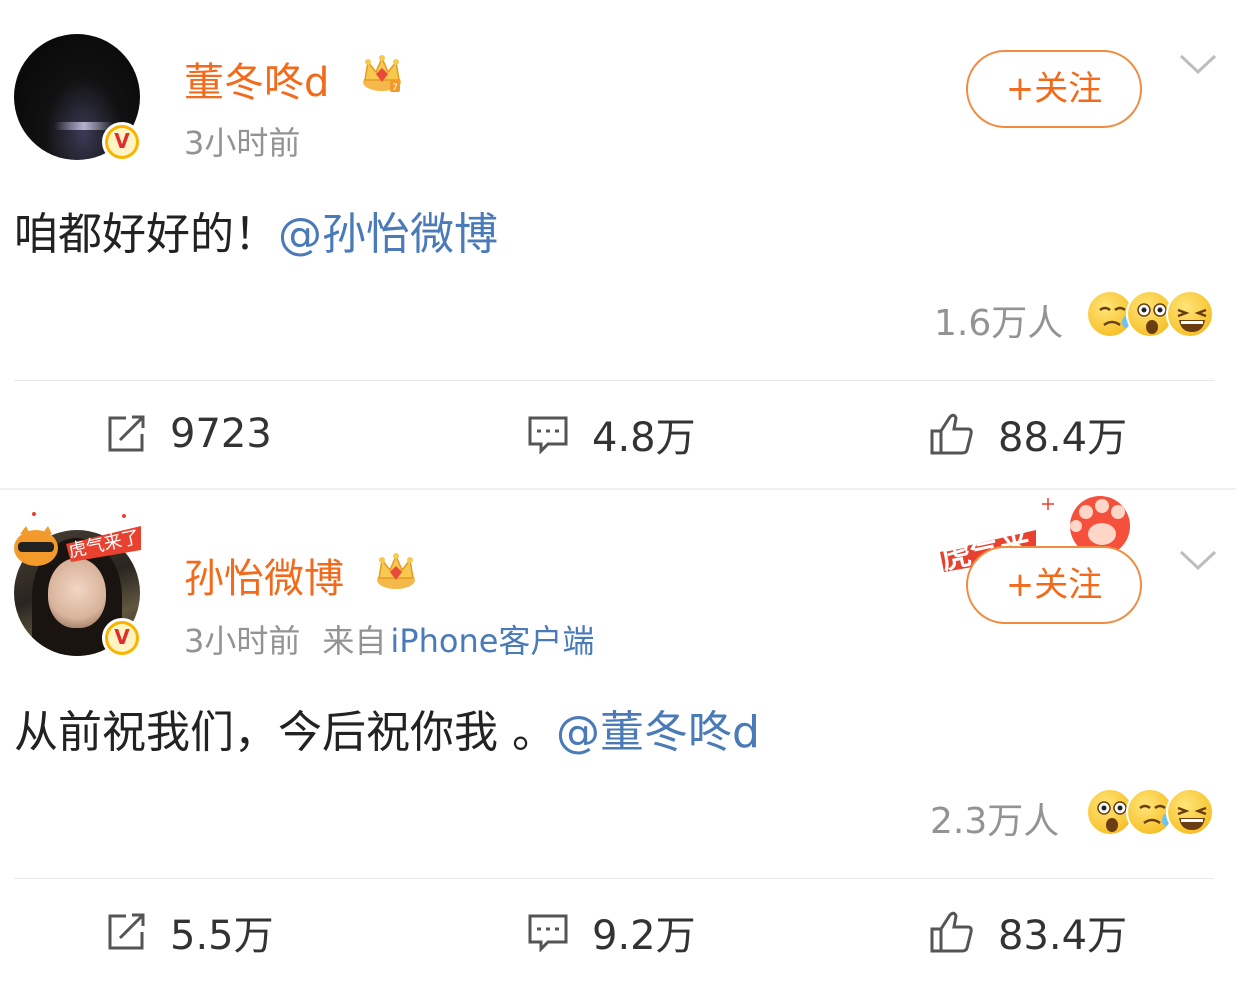  Describe the element at coordinates (104, 545) in the screenshot. I see `svg-text: 虎气来了` at that location.